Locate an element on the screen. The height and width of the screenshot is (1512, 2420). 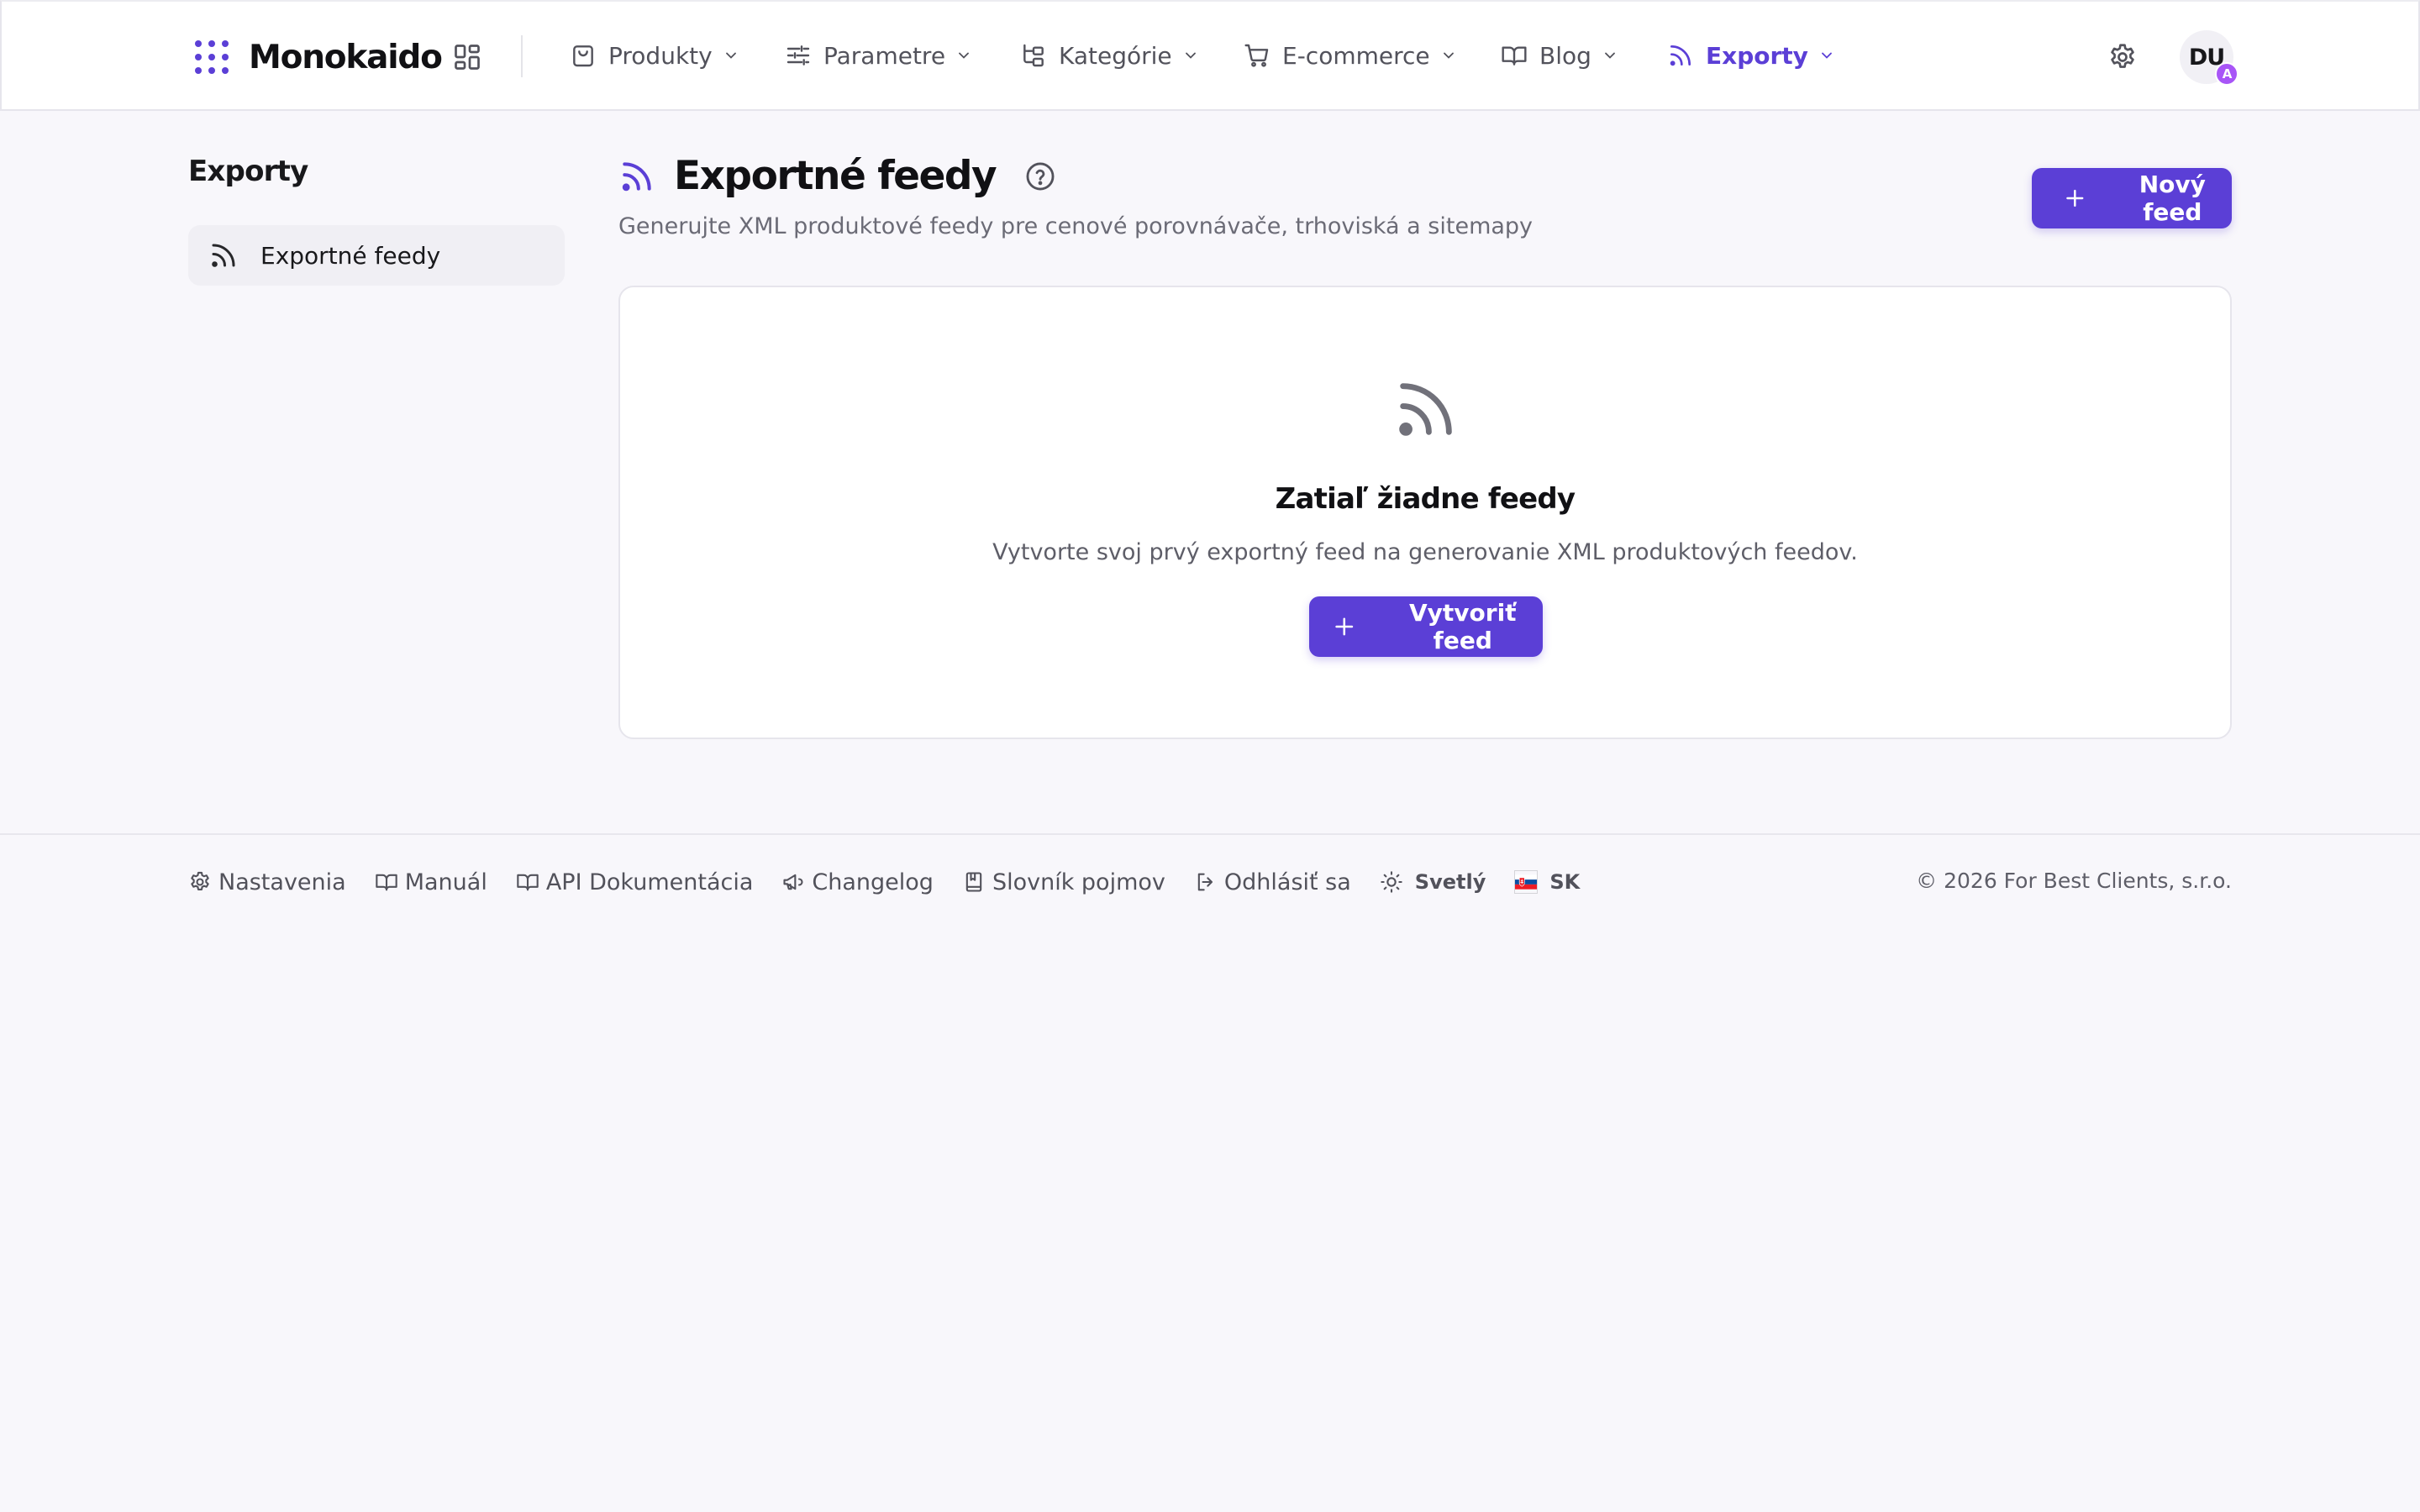
nav-item-kategorie: Kategórie is located at coordinates (1109, 55).